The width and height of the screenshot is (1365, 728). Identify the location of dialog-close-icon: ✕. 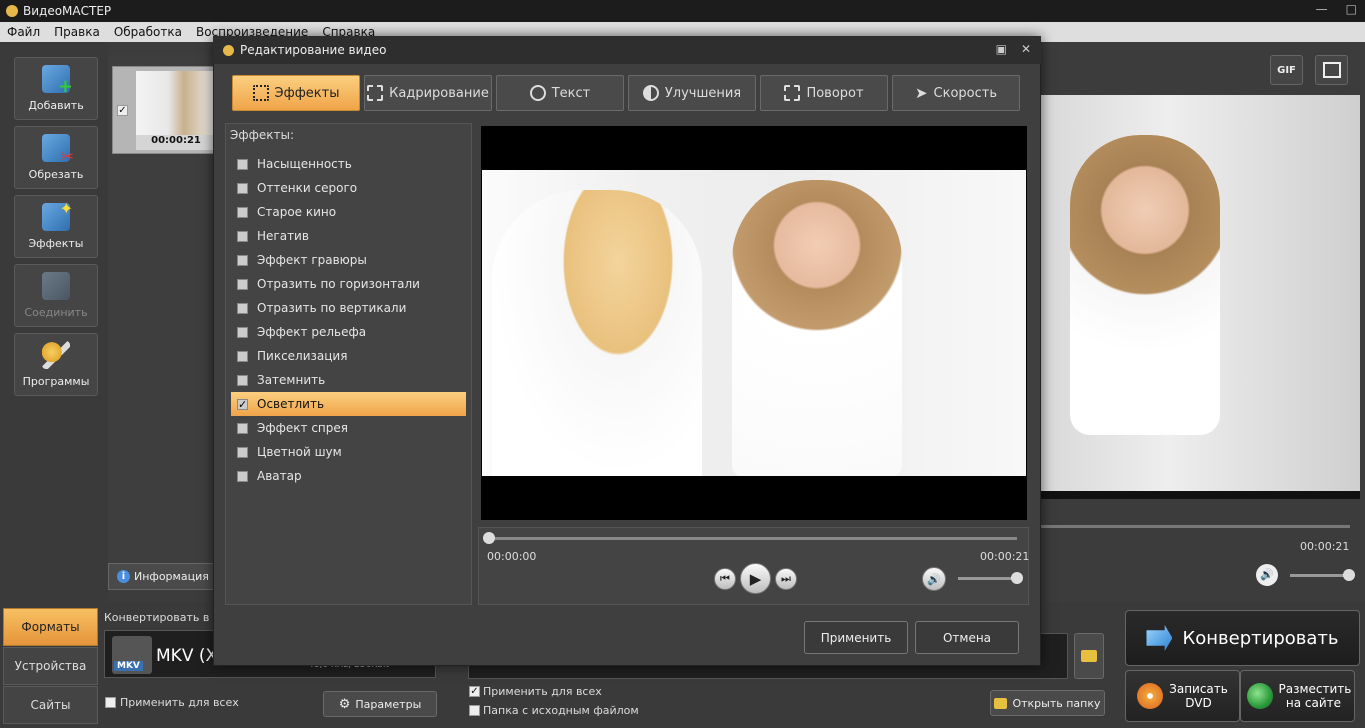
(1026, 49).